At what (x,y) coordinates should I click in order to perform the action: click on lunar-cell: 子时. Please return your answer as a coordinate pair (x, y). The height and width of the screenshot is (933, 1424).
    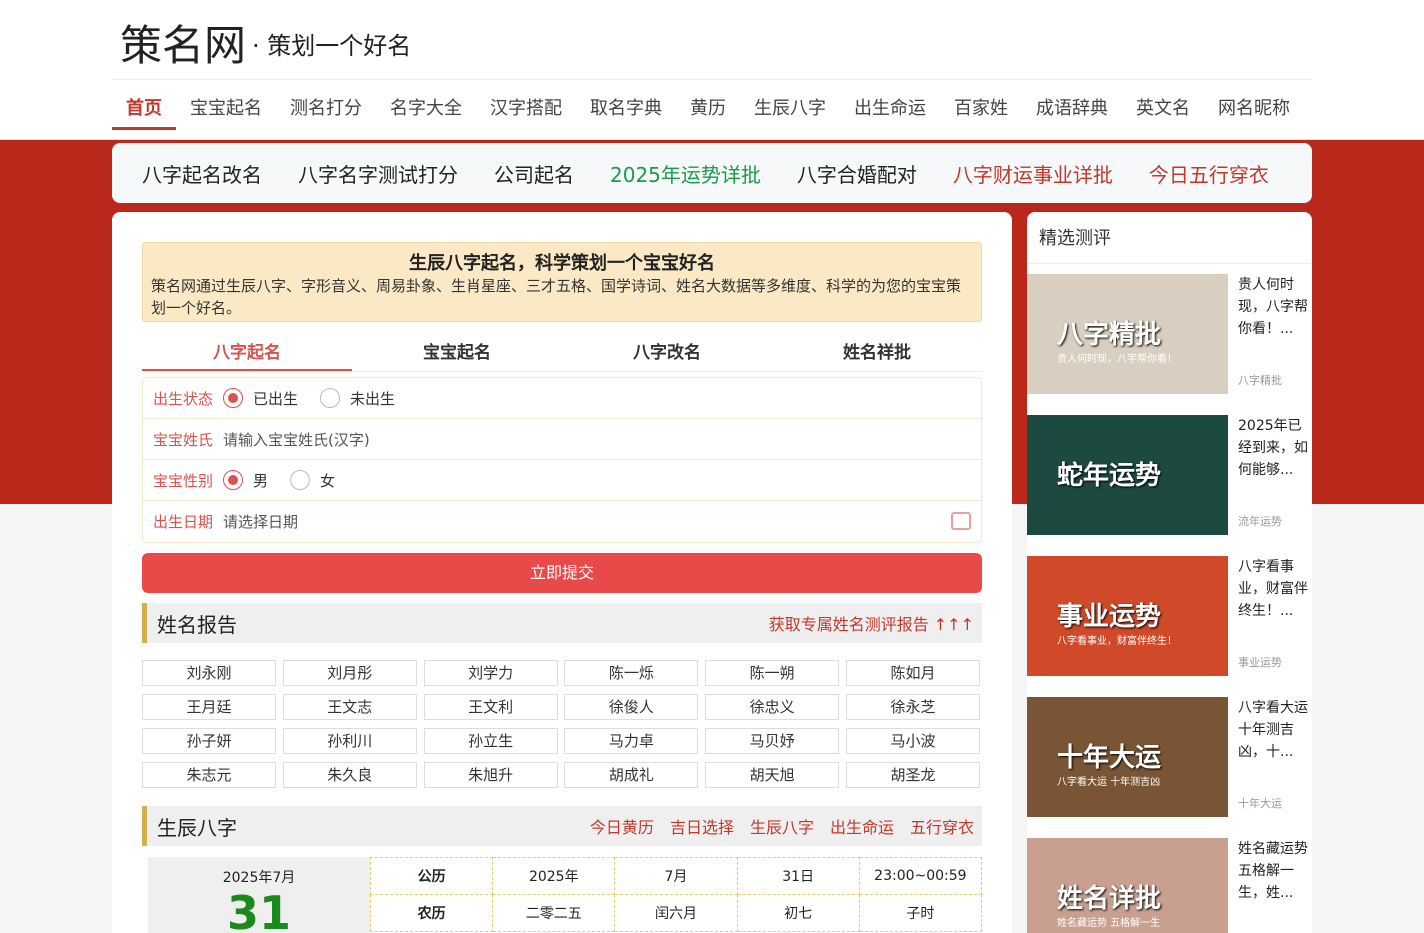
    Looking at the image, I should click on (920, 913).